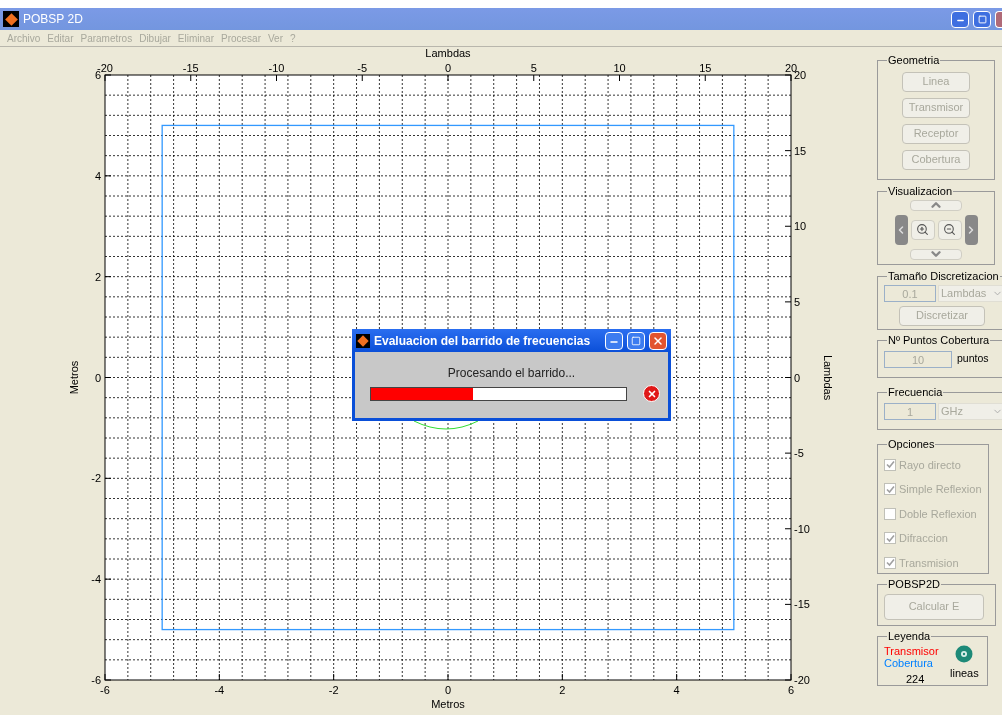 This screenshot has height=715, width=1002. Describe the element at coordinates (909, 662) in the screenshot. I see `legend-entry: Cobertura` at that location.